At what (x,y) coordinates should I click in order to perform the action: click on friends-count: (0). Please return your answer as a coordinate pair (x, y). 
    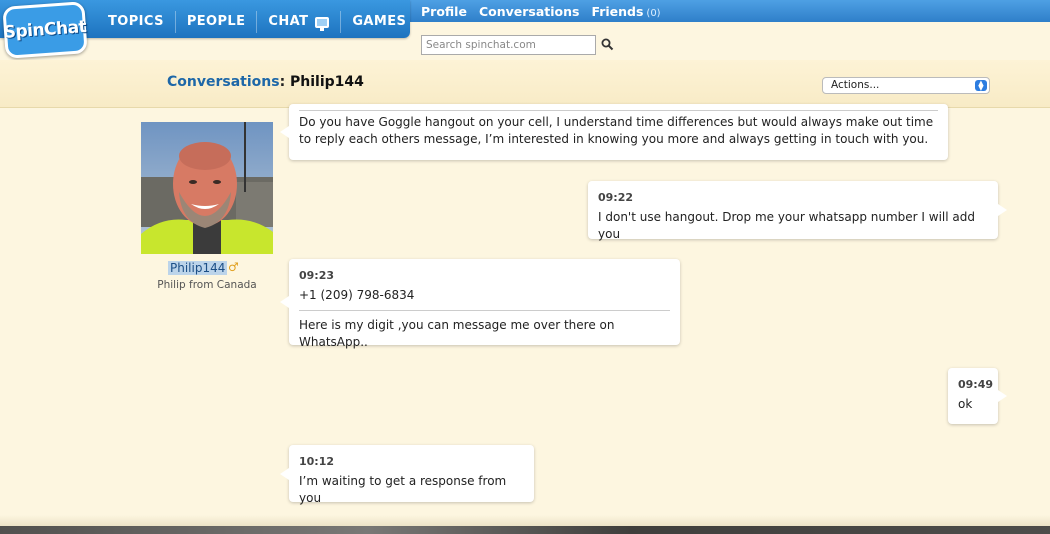
    Looking at the image, I should click on (653, 13).